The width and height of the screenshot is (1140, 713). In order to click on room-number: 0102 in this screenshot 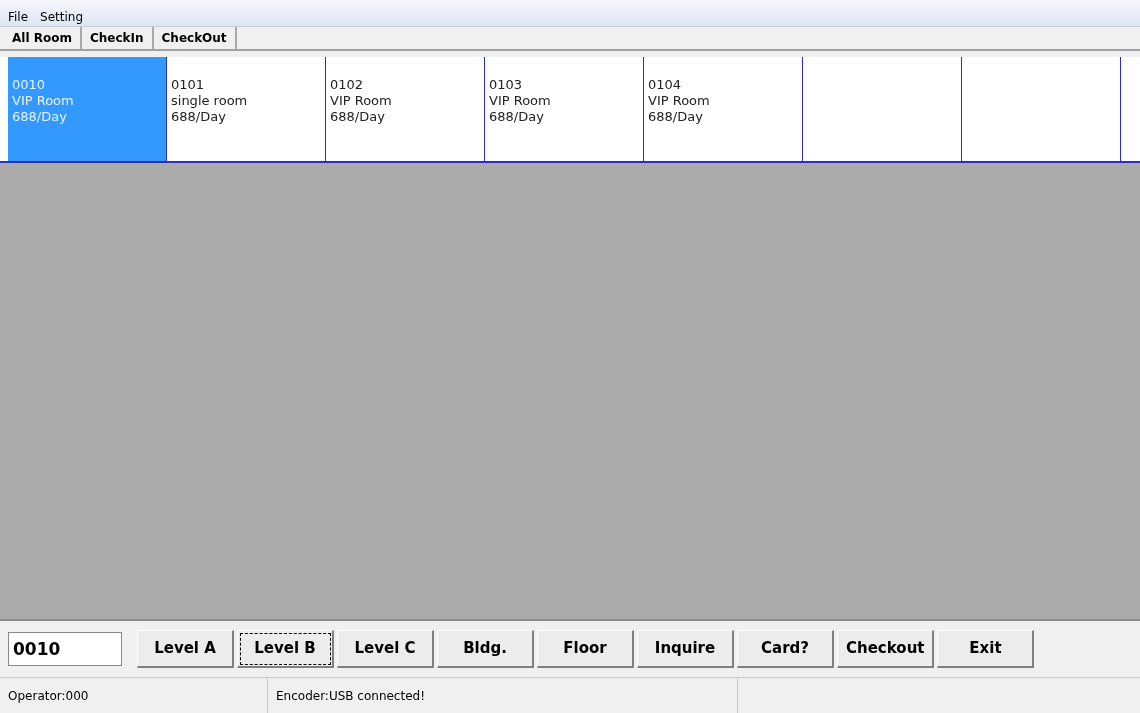, I will do `click(347, 85)`.